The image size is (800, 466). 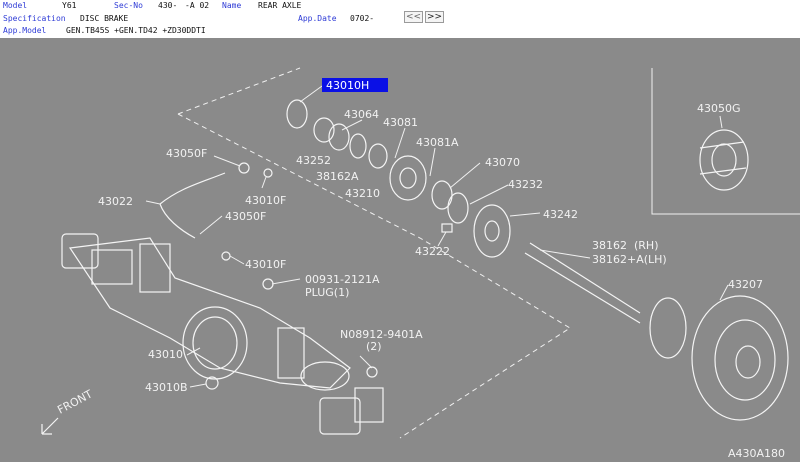 What do you see at coordinates (265, 264) in the screenshot?
I see `part-43010F-label-b: 43010F` at bounding box center [265, 264].